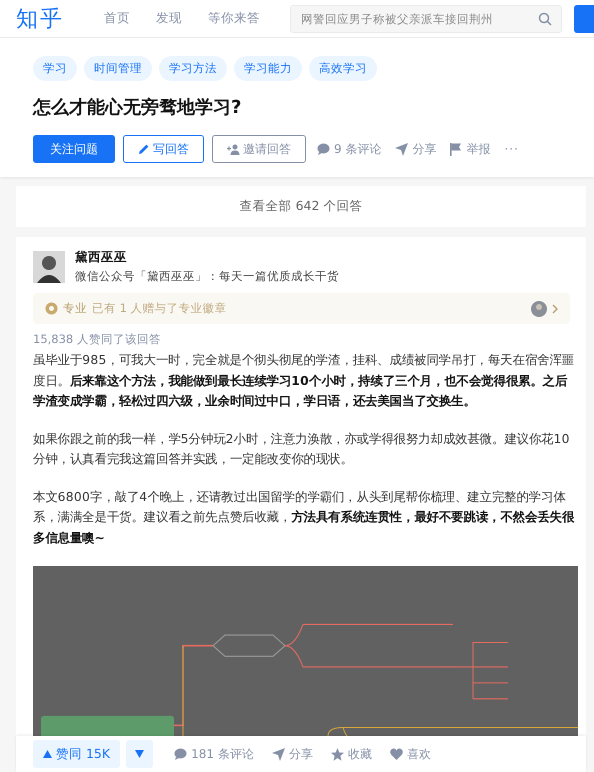  What do you see at coordinates (40, 19) in the screenshot?
I see `logo: 知乎` at bounding box center [40, 19].